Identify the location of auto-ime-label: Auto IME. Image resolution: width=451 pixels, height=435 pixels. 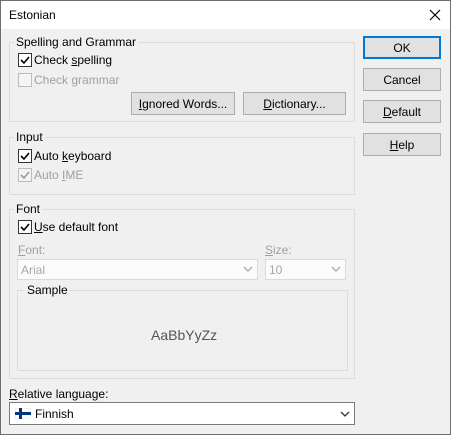
(59, 175).